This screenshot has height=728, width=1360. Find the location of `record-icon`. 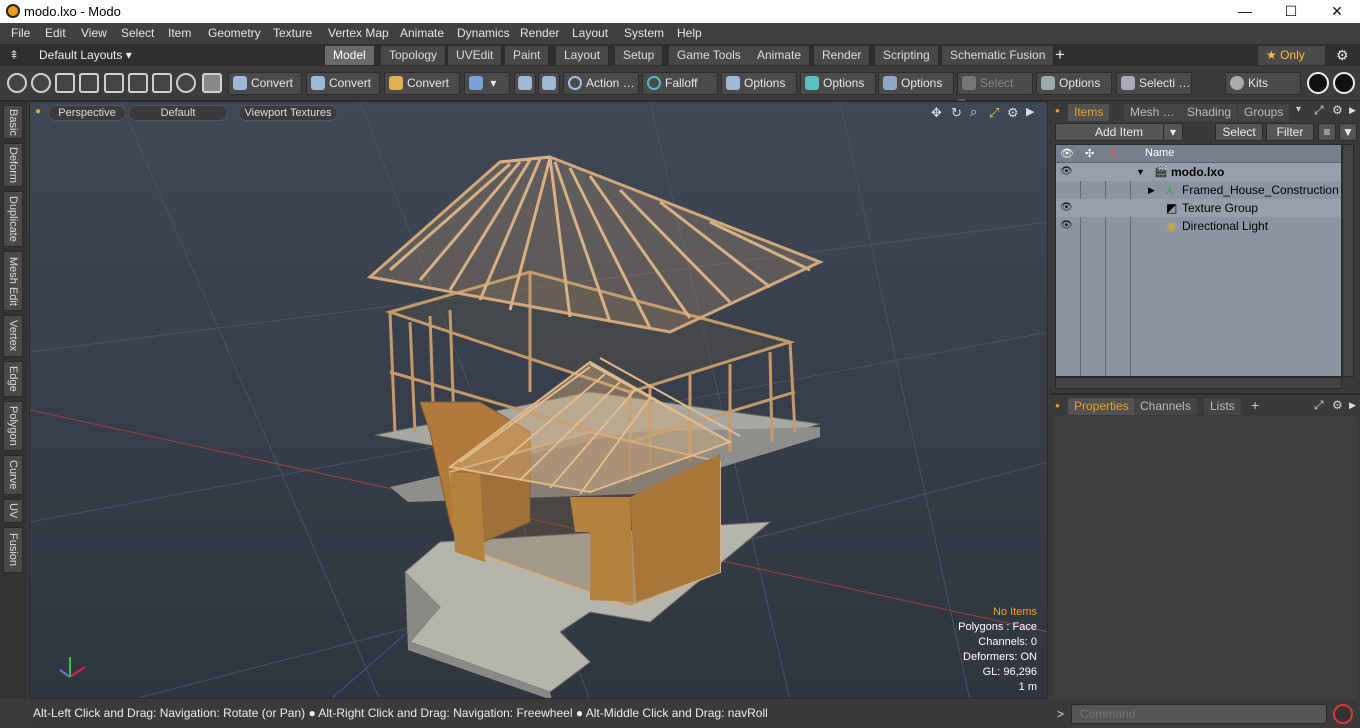

record-icon is located at coordinates (1343, 714).